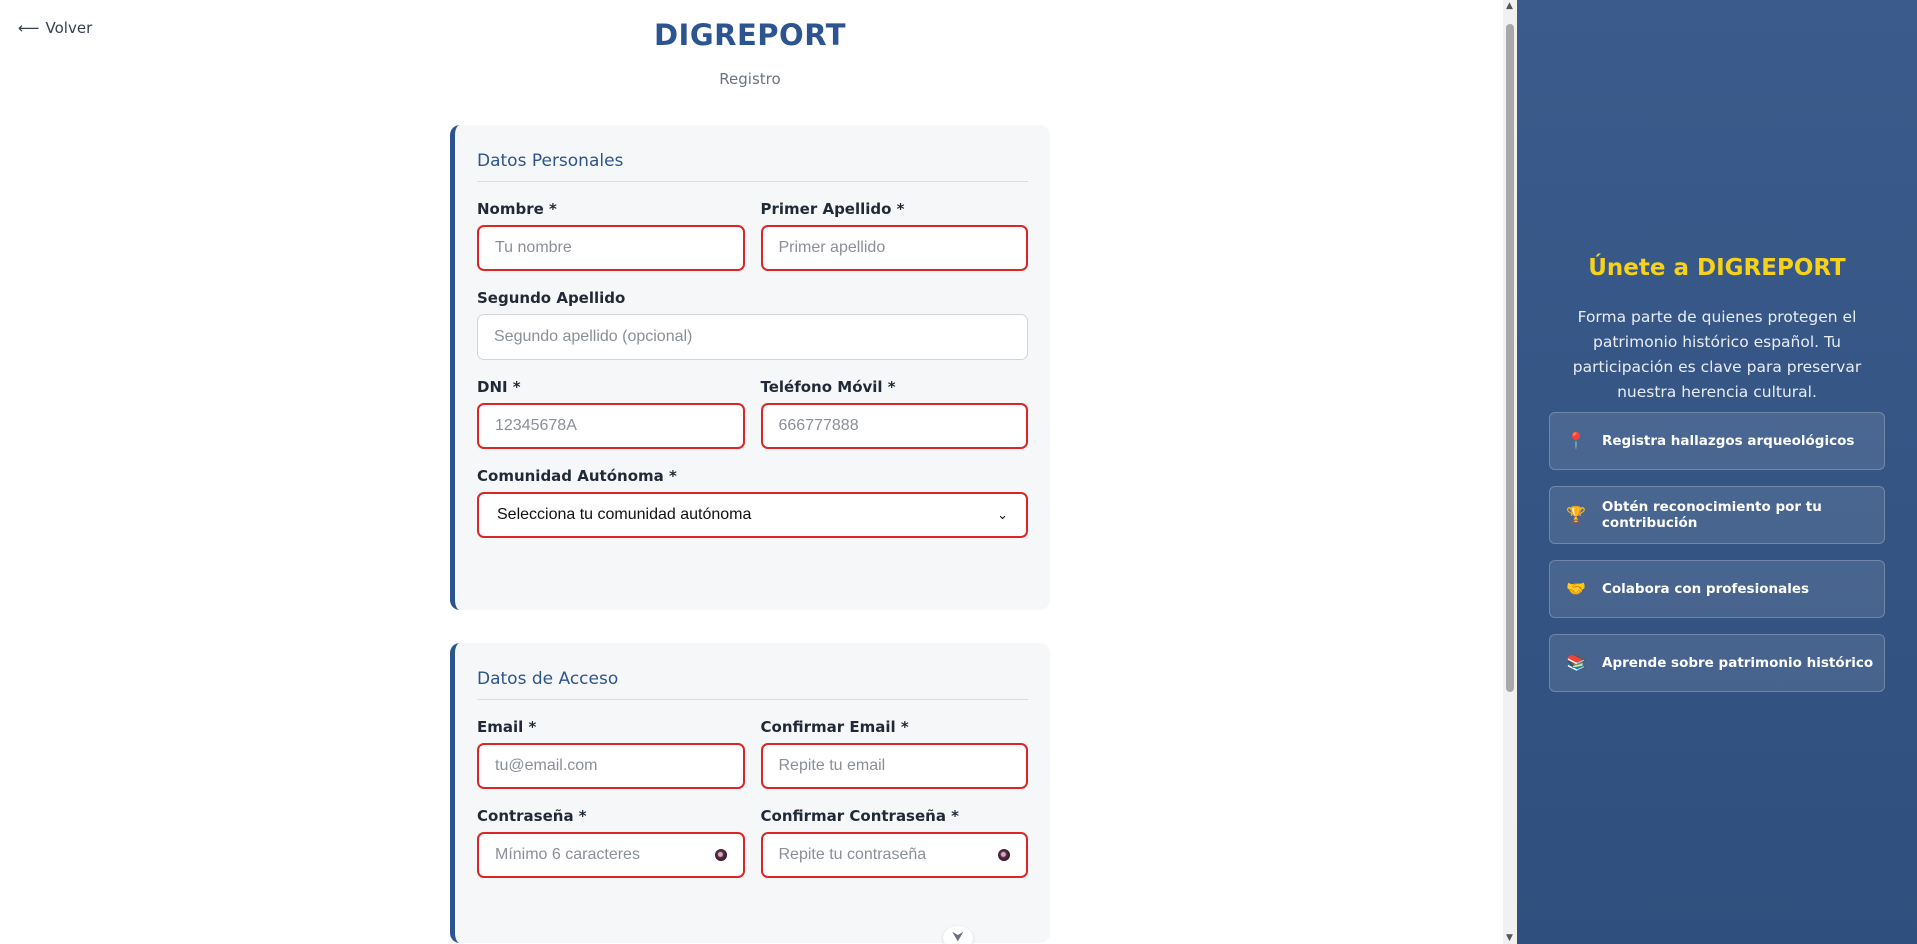 The width and height of the screenshot is (1917, 944). I want to click on benefit-item: 📍 Registra hallazgos arqueológicos, so click(1717, 441).